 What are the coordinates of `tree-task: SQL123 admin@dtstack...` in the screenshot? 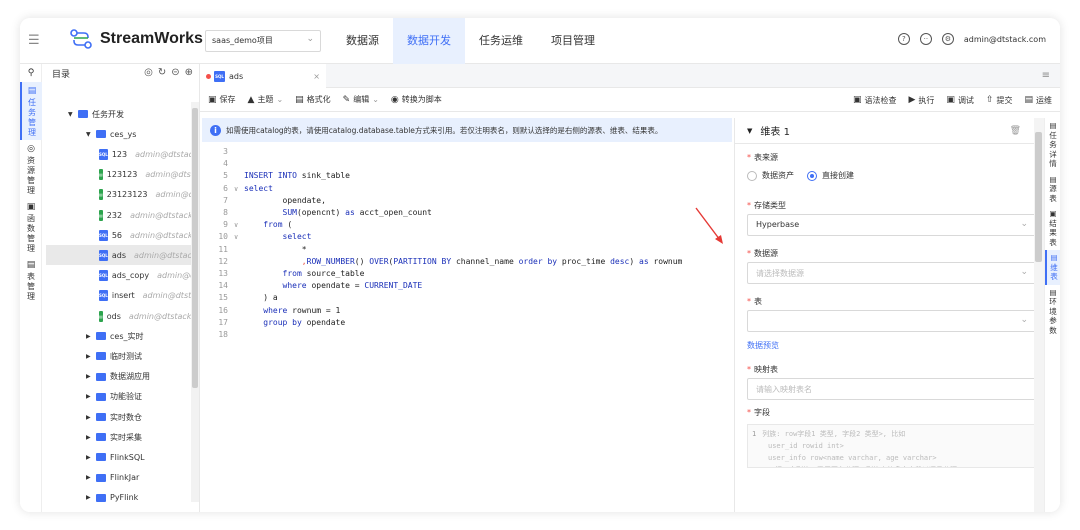 It's located at (121, 154).